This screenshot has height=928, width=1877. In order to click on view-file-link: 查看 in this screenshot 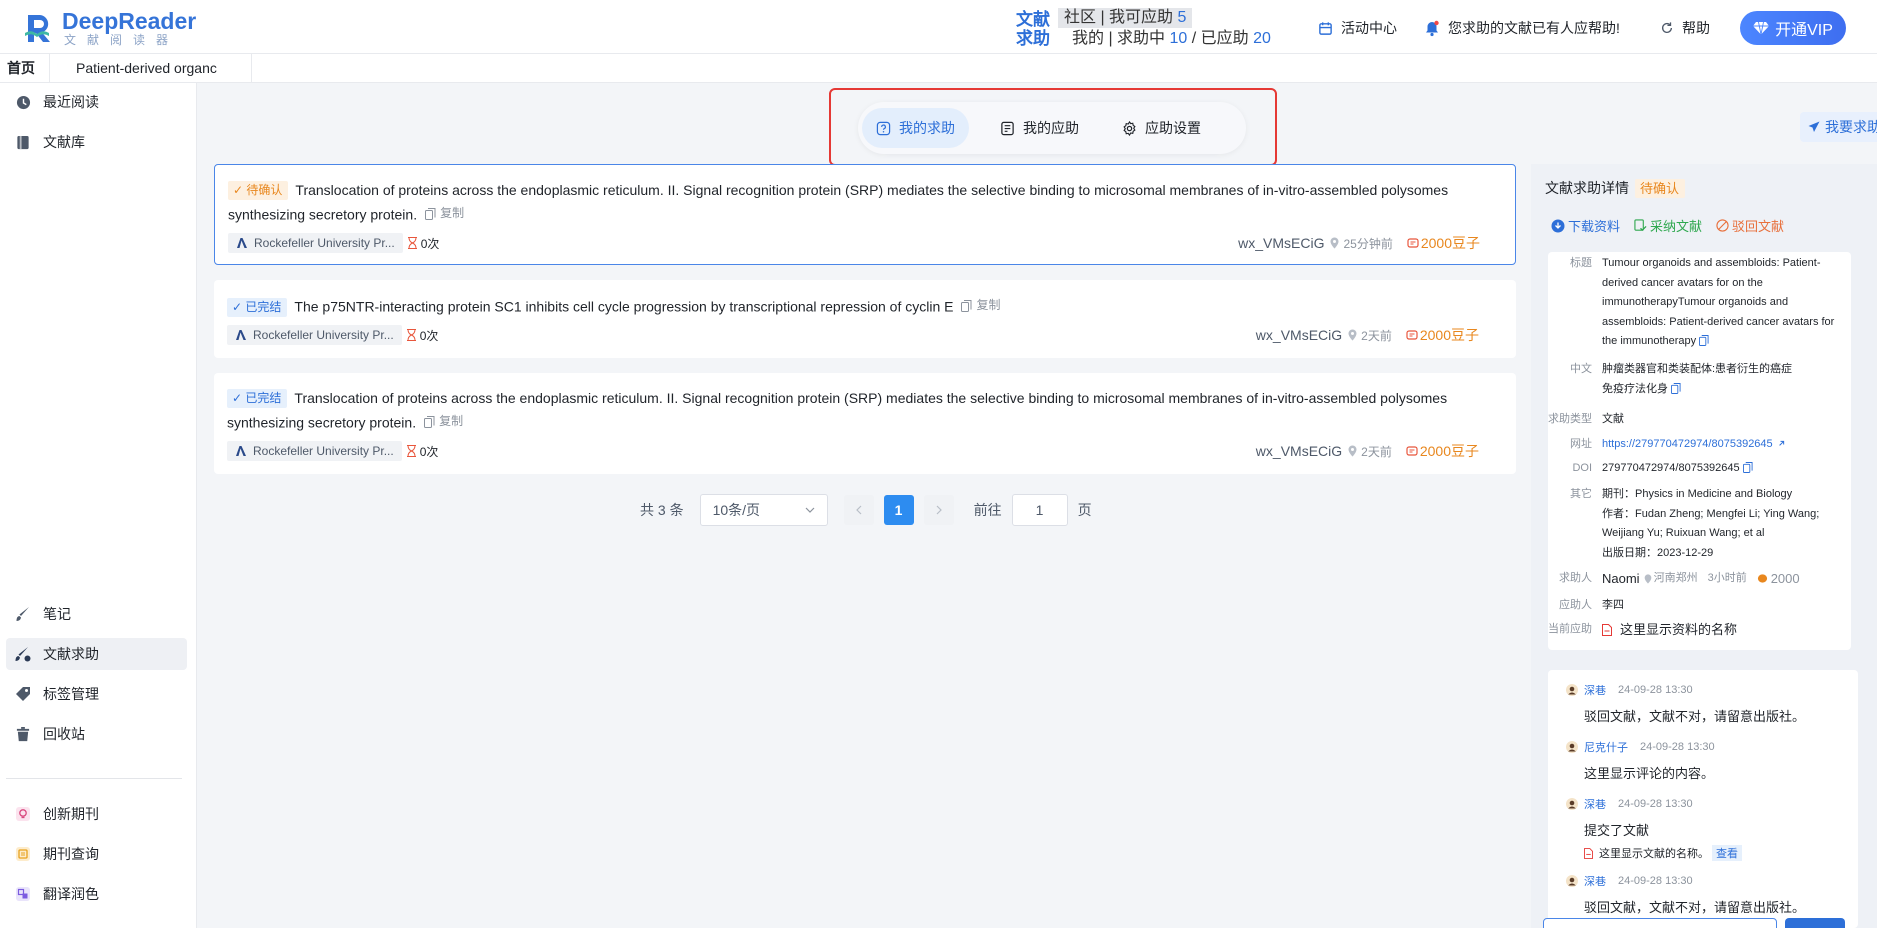, I will do `click(1727, 853)`.